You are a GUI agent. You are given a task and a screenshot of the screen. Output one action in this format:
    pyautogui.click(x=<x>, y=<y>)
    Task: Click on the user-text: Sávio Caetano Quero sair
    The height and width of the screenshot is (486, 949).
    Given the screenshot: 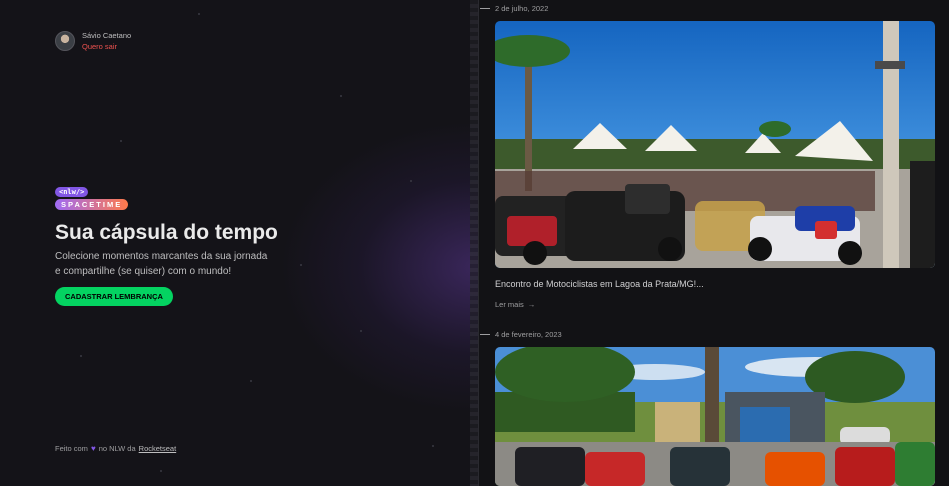 What is the action you would take?
    pyautogui.click(x=106, y=41)
    